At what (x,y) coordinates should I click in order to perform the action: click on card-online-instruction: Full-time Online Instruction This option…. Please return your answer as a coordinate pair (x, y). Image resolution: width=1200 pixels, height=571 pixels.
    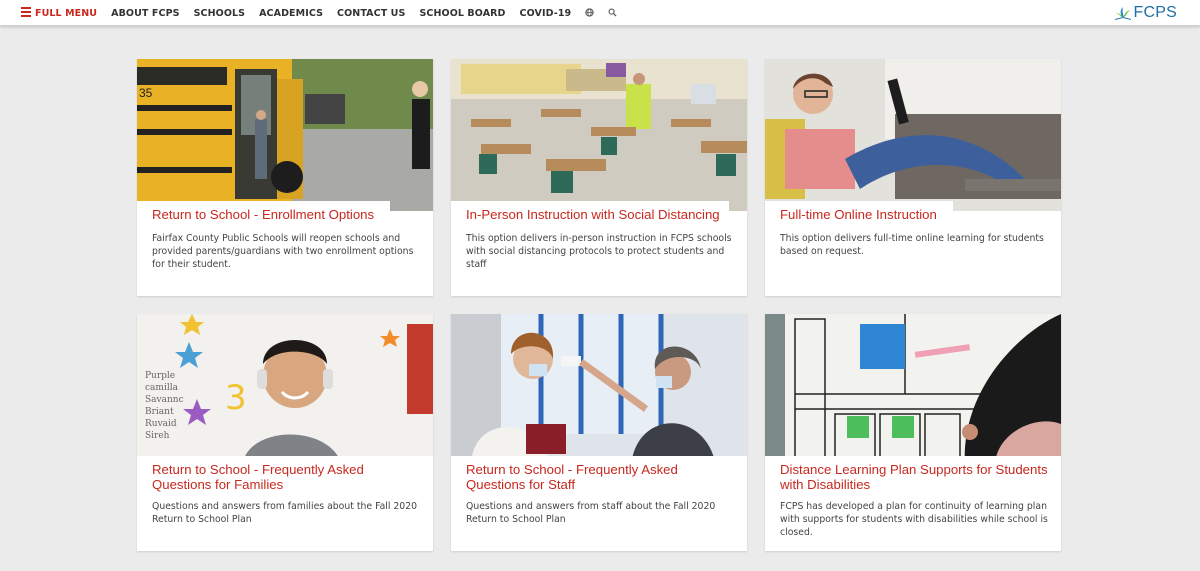
    Looking at the image, I should click on (913, 177).